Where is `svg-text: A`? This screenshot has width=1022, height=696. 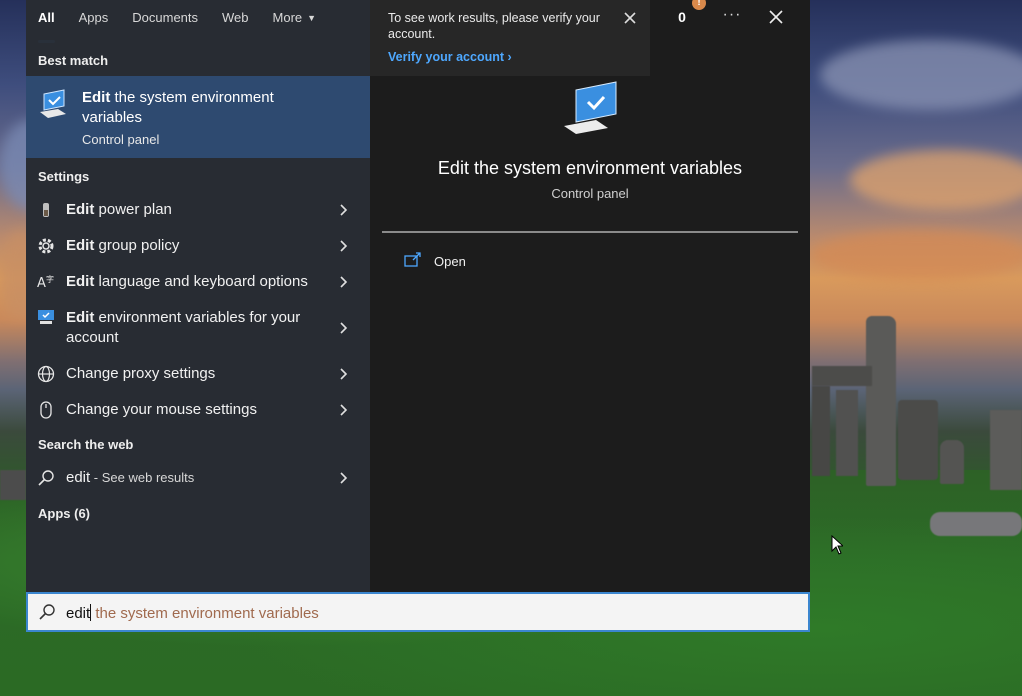
svg-text: A is located at coordinates (41, 283).